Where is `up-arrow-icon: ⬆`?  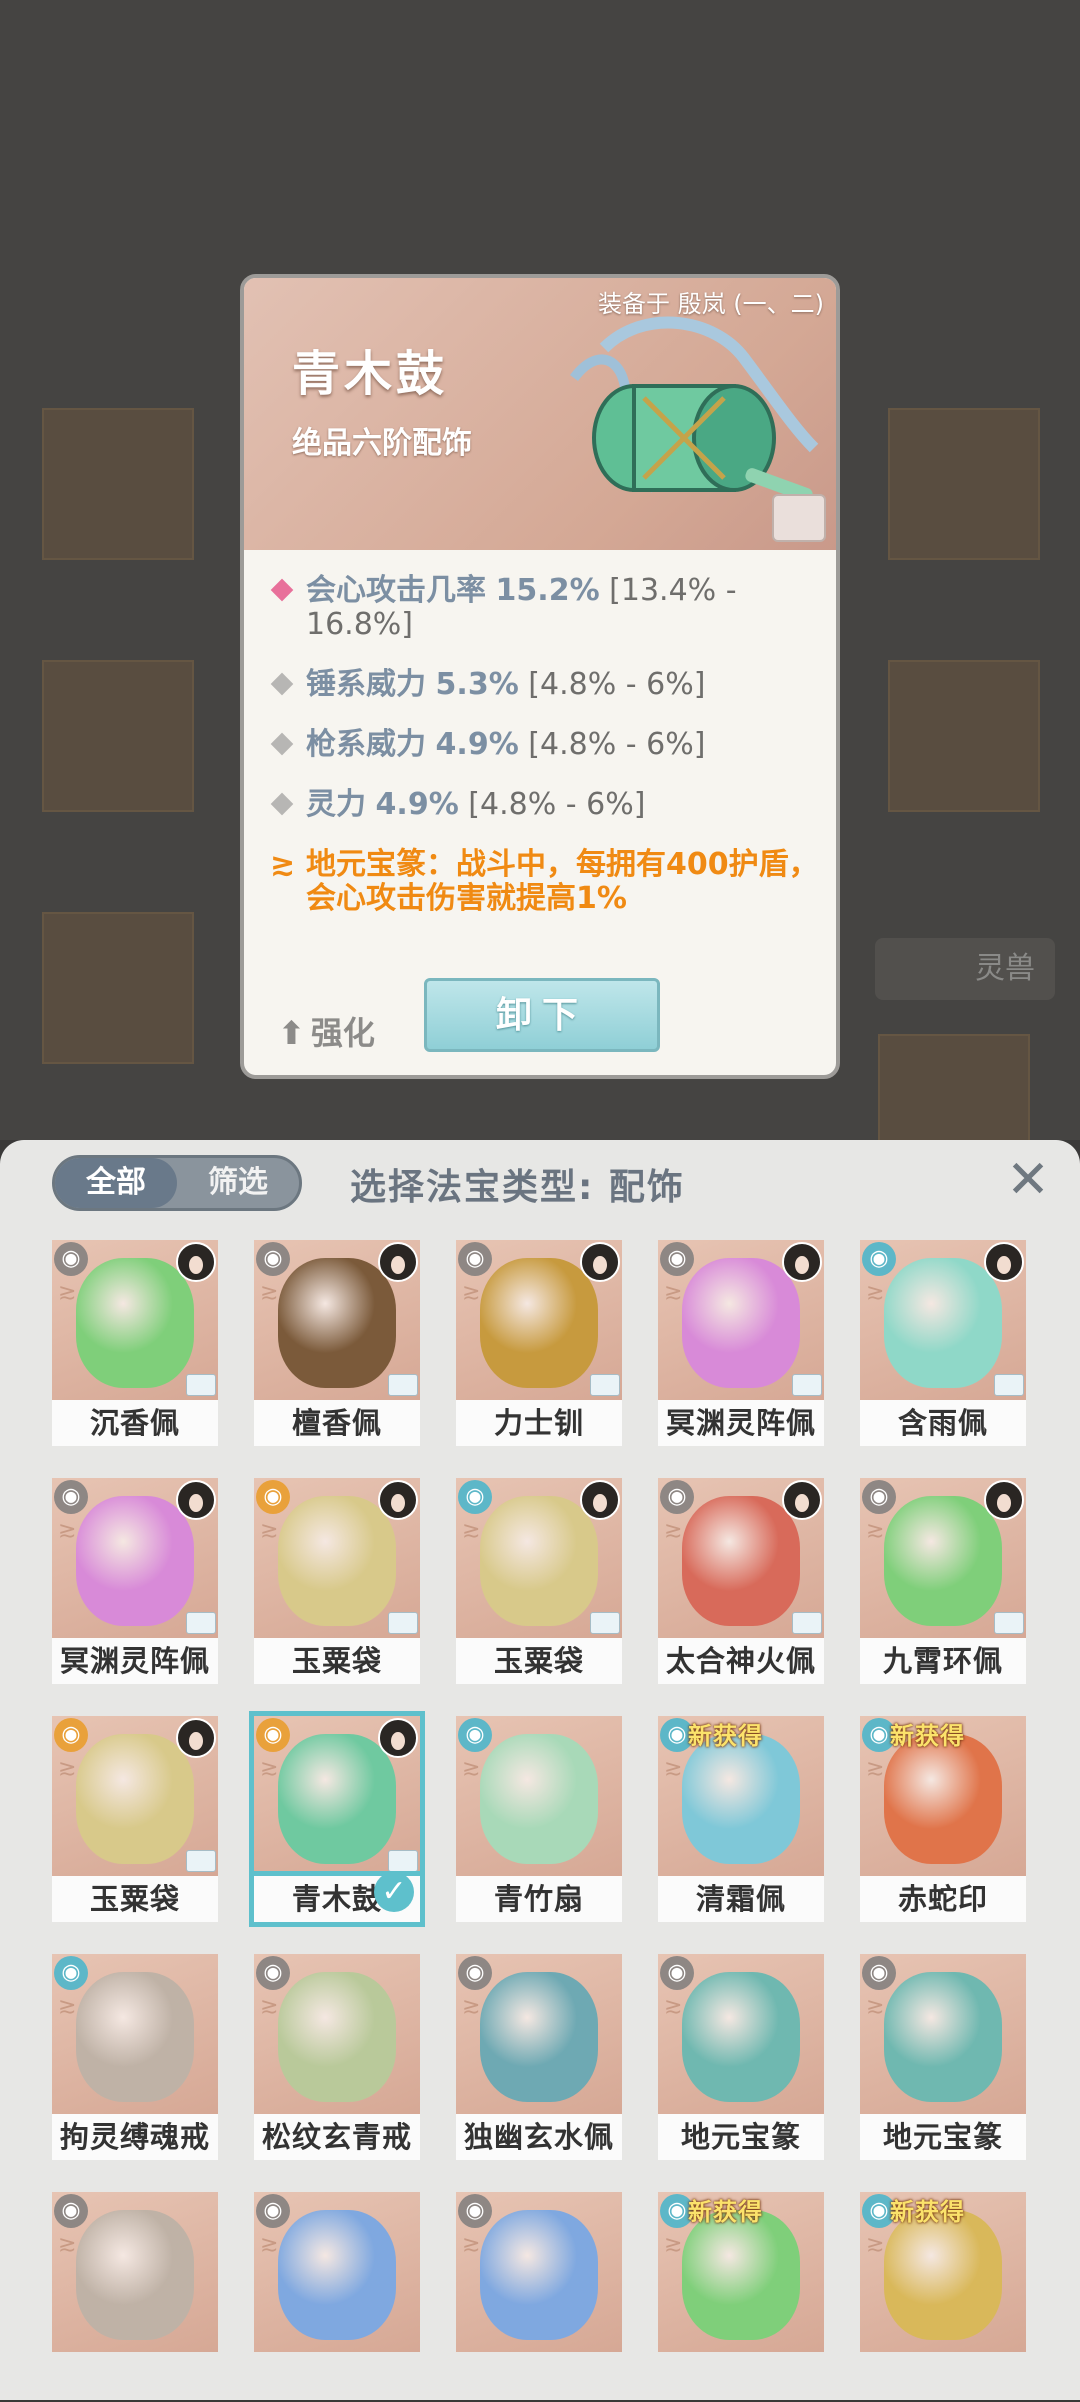
up-arrow-icon: ⬆ is located at coordinates (291, 1033).